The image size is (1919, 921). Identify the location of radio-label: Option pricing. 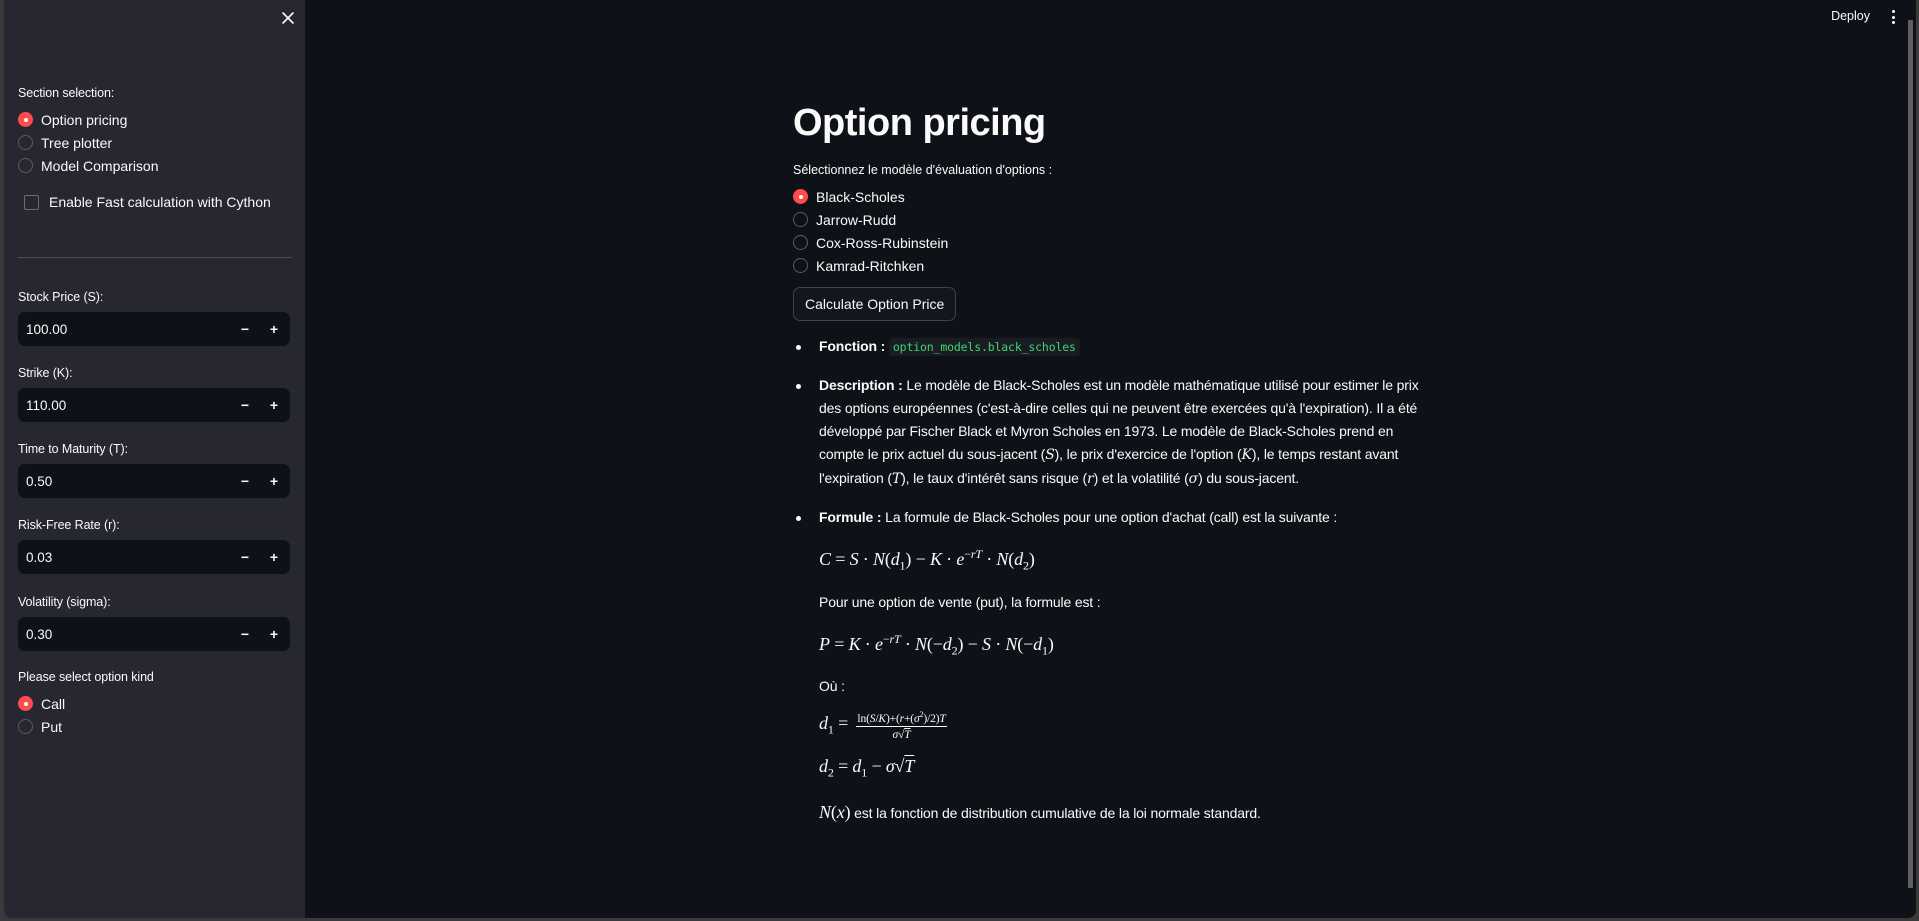
(84, 119).